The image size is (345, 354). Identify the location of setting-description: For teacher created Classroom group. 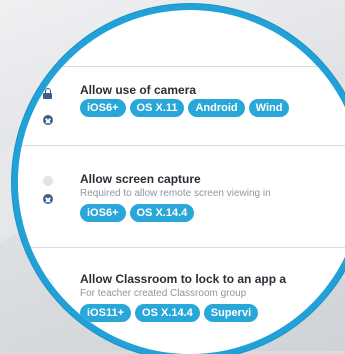
(163, 293).